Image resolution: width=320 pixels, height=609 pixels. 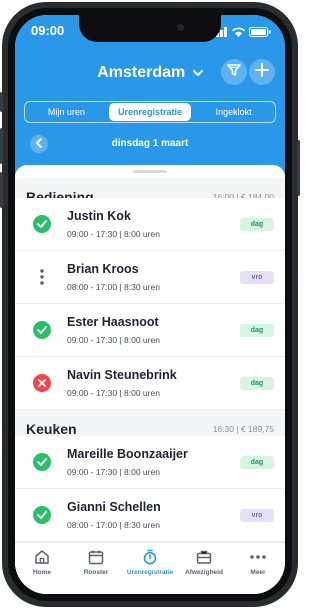 What do you see at coordinates (96, 559) in the screenshot?
I see `calendar-icon` at bounding box center [96, 559].